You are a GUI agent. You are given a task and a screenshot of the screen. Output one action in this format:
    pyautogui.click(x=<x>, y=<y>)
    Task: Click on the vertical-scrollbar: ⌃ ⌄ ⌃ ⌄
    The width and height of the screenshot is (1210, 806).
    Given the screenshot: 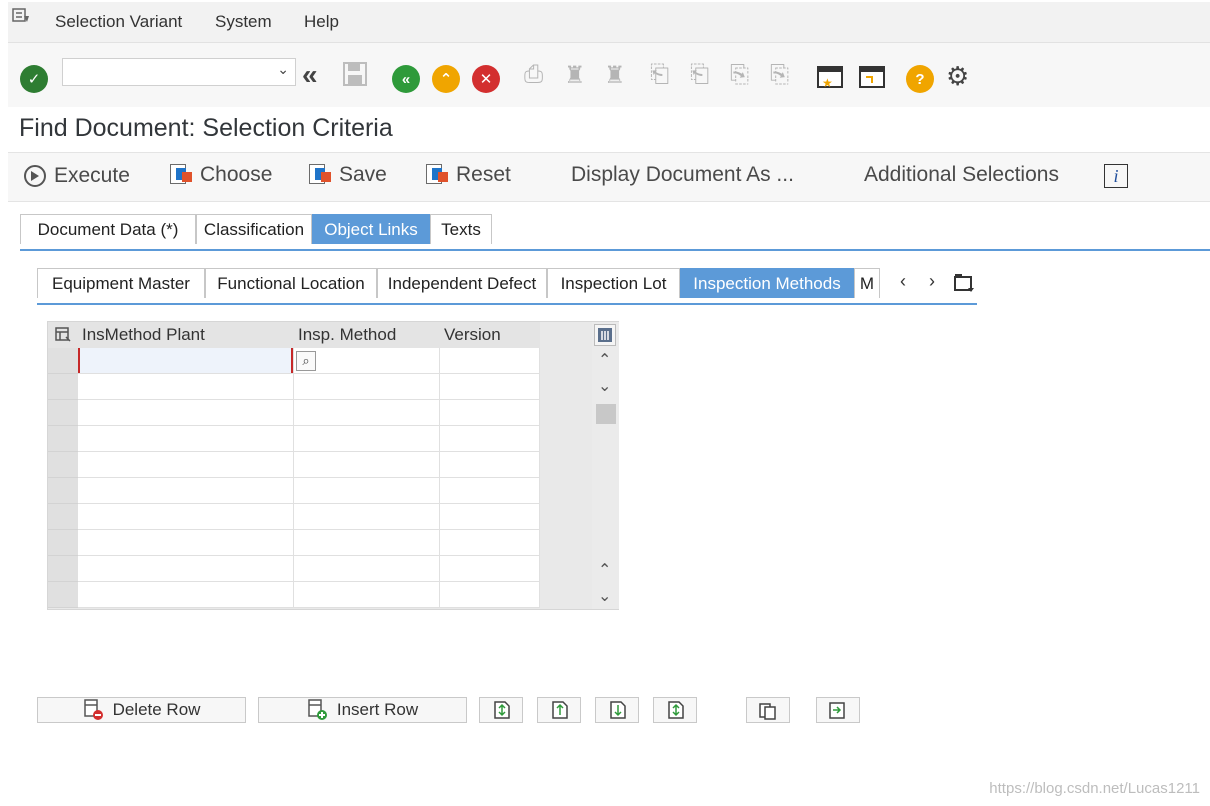 What is the action you would take?
    pyautogui.click(x=605, y=465)
    